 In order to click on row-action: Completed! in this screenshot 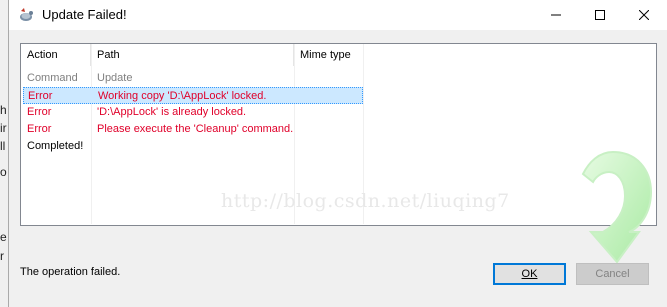, I will do `click(55, 146)`.